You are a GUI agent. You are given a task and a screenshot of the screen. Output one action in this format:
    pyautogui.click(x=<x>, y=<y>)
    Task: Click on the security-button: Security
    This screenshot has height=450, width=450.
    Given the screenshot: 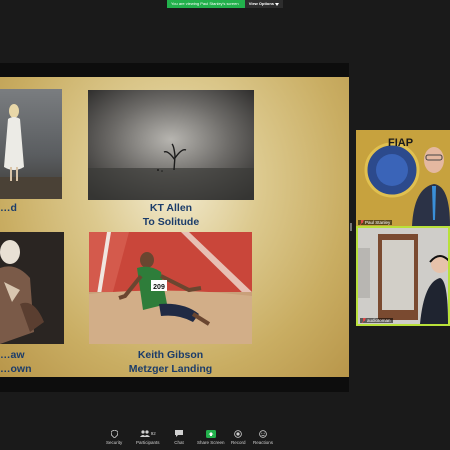 What is the action you would take?
    pyautogui.click(x=114, y=437)
    